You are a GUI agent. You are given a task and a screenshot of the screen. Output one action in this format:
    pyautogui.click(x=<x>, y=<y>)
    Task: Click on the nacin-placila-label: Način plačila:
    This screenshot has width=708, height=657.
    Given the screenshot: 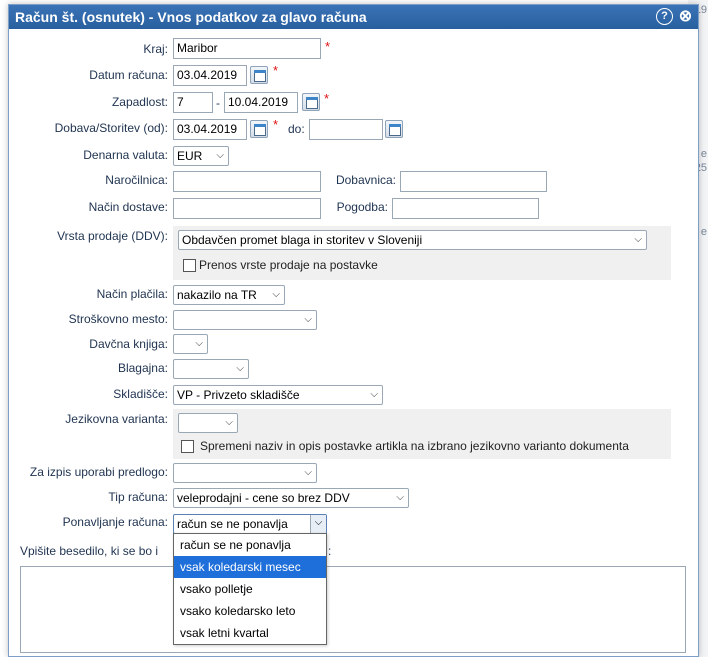 What is the action you would take?
    pyautogui.click(x=132, y=294)
    